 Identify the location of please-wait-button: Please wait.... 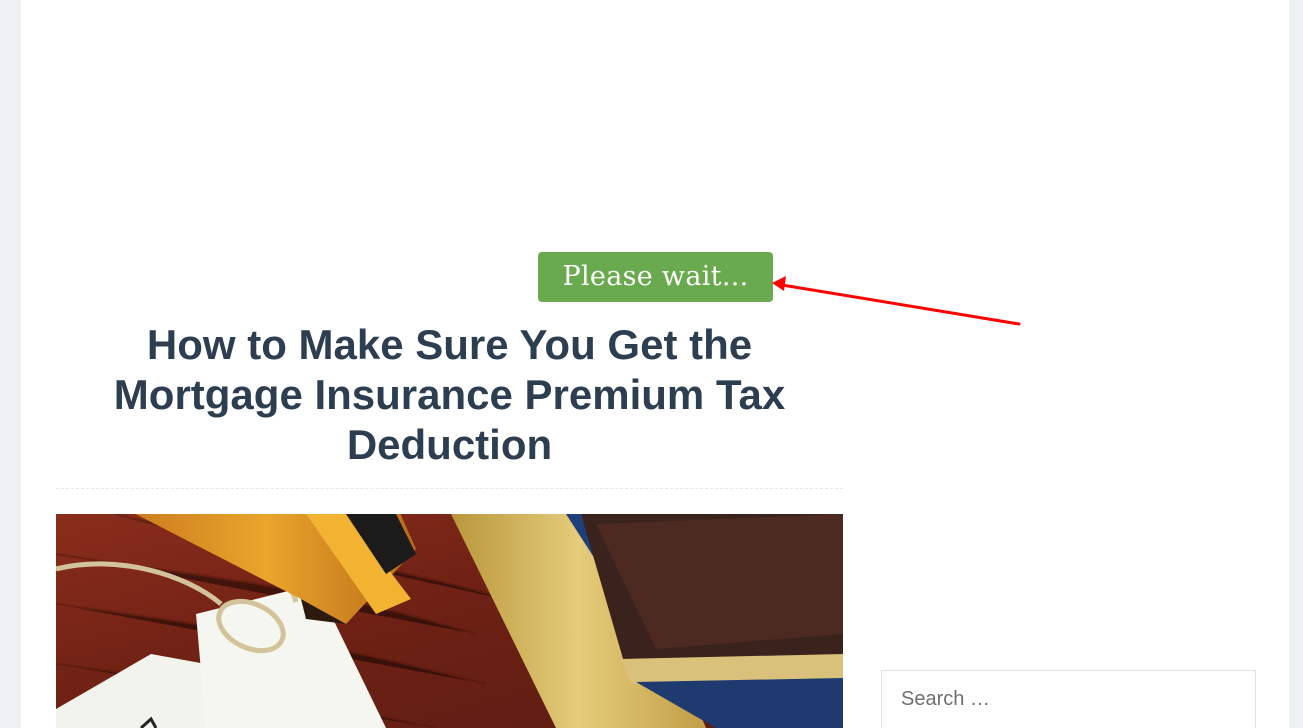
(655, 277).